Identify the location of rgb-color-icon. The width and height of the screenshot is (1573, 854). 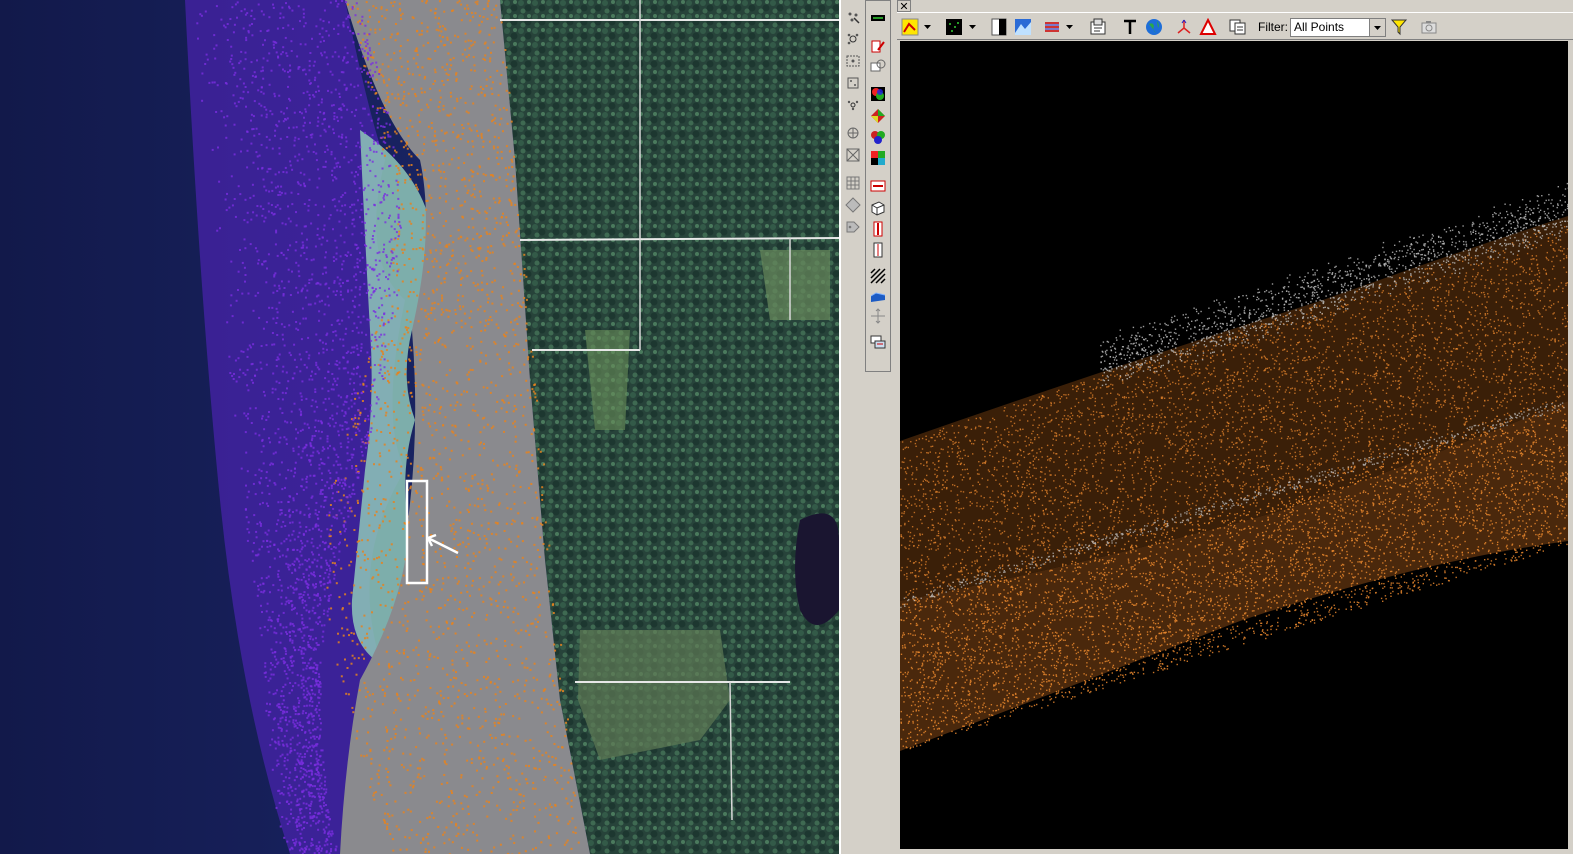
(878, 94).